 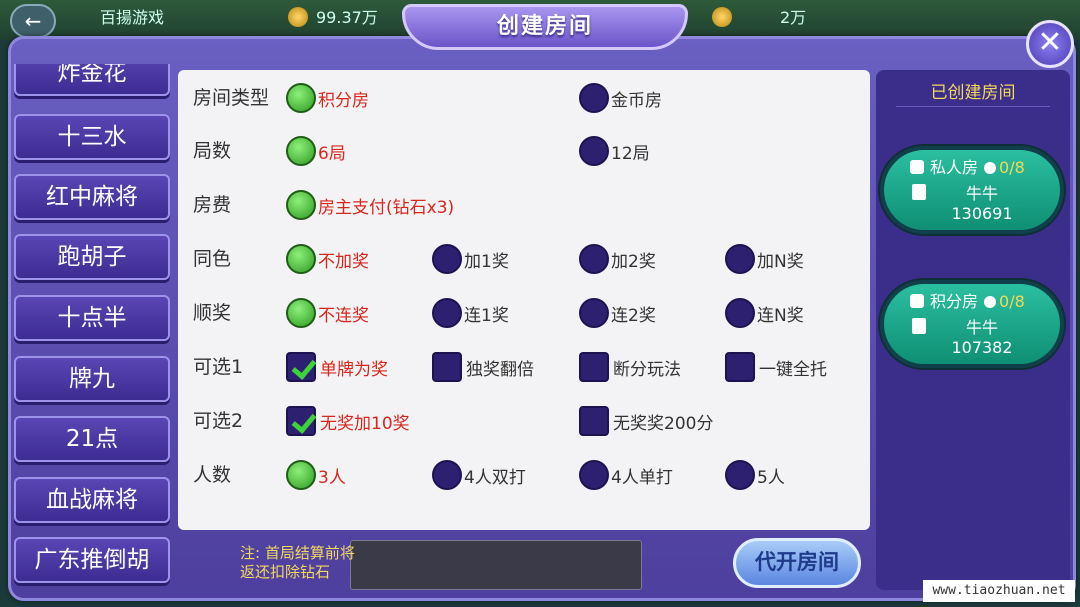 What do you see at coordinates (370, 205) in the screenshot?
I see `fee-option-owner-pays: 房主支付(钻石x3)` at bounding box center [370, 205].